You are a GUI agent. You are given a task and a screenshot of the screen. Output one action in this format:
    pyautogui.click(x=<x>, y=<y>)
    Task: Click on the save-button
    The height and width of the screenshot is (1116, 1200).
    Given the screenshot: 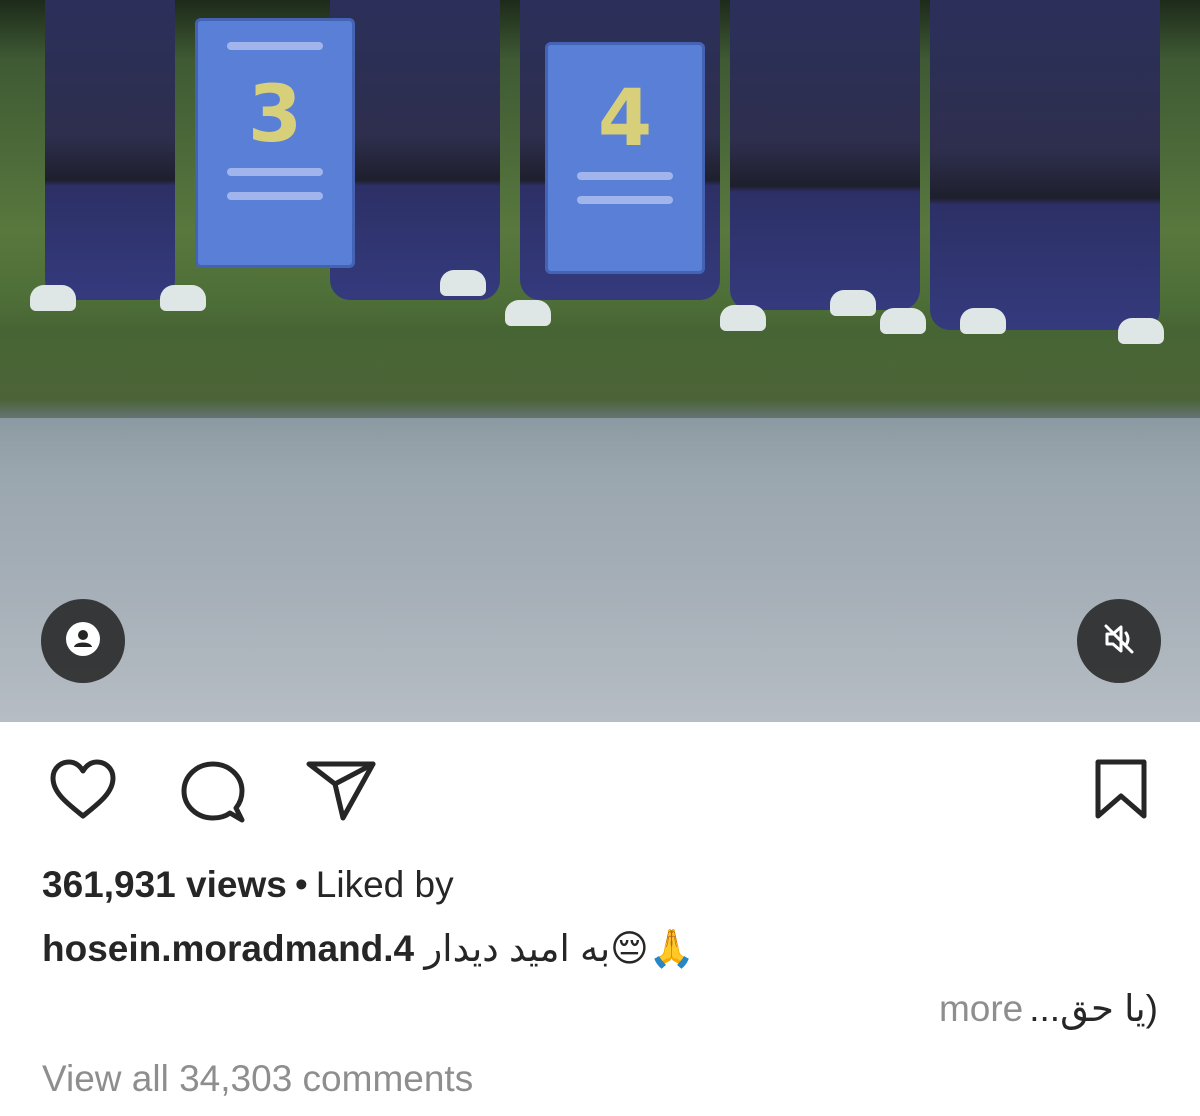 What is the action you would take?
    pyautogui.click(x=1121, y=791)
    